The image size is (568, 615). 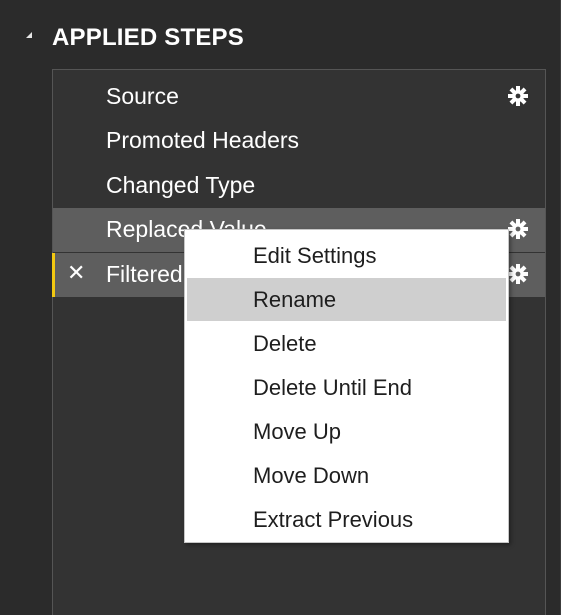 What do you see at coordinates (285, 343) in the screenshot?
I see `menu-item-label: Delete` at bounding box center [285, 343].